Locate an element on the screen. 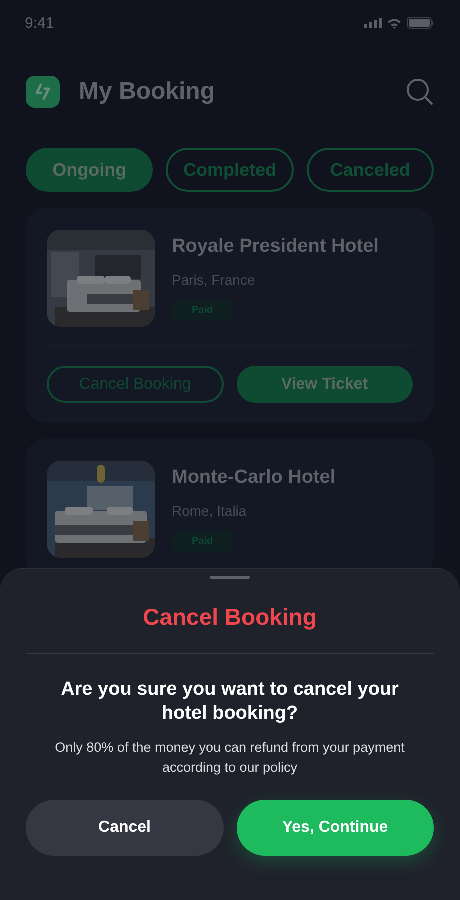  hotel-name: Monte-Carlo Hotel is located at coordinates (254, 478).